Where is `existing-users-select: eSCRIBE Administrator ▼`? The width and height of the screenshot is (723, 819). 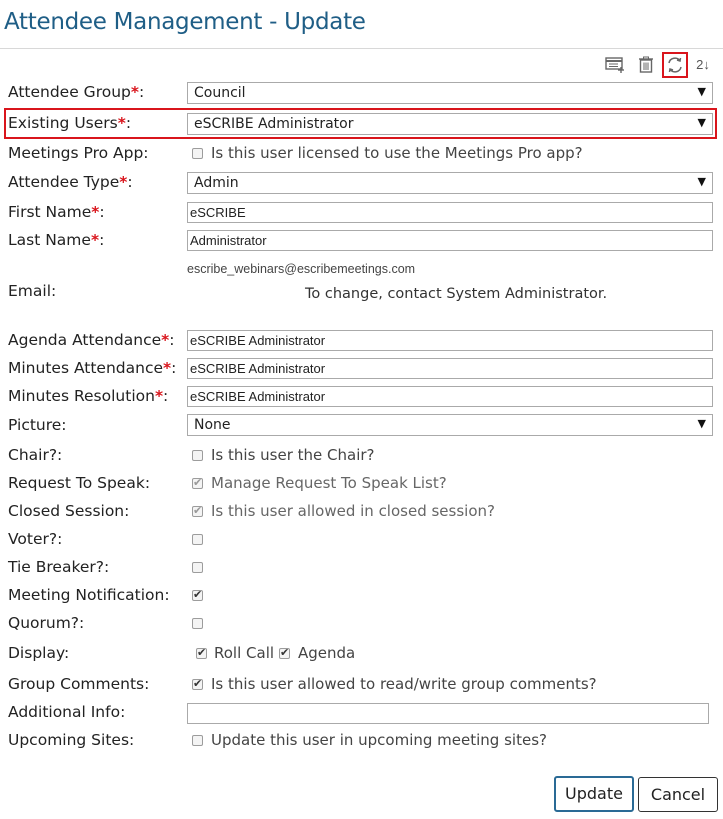 existing-users-select: eSCRIBE Administrator ▼ is located at coordinates (450, 124).